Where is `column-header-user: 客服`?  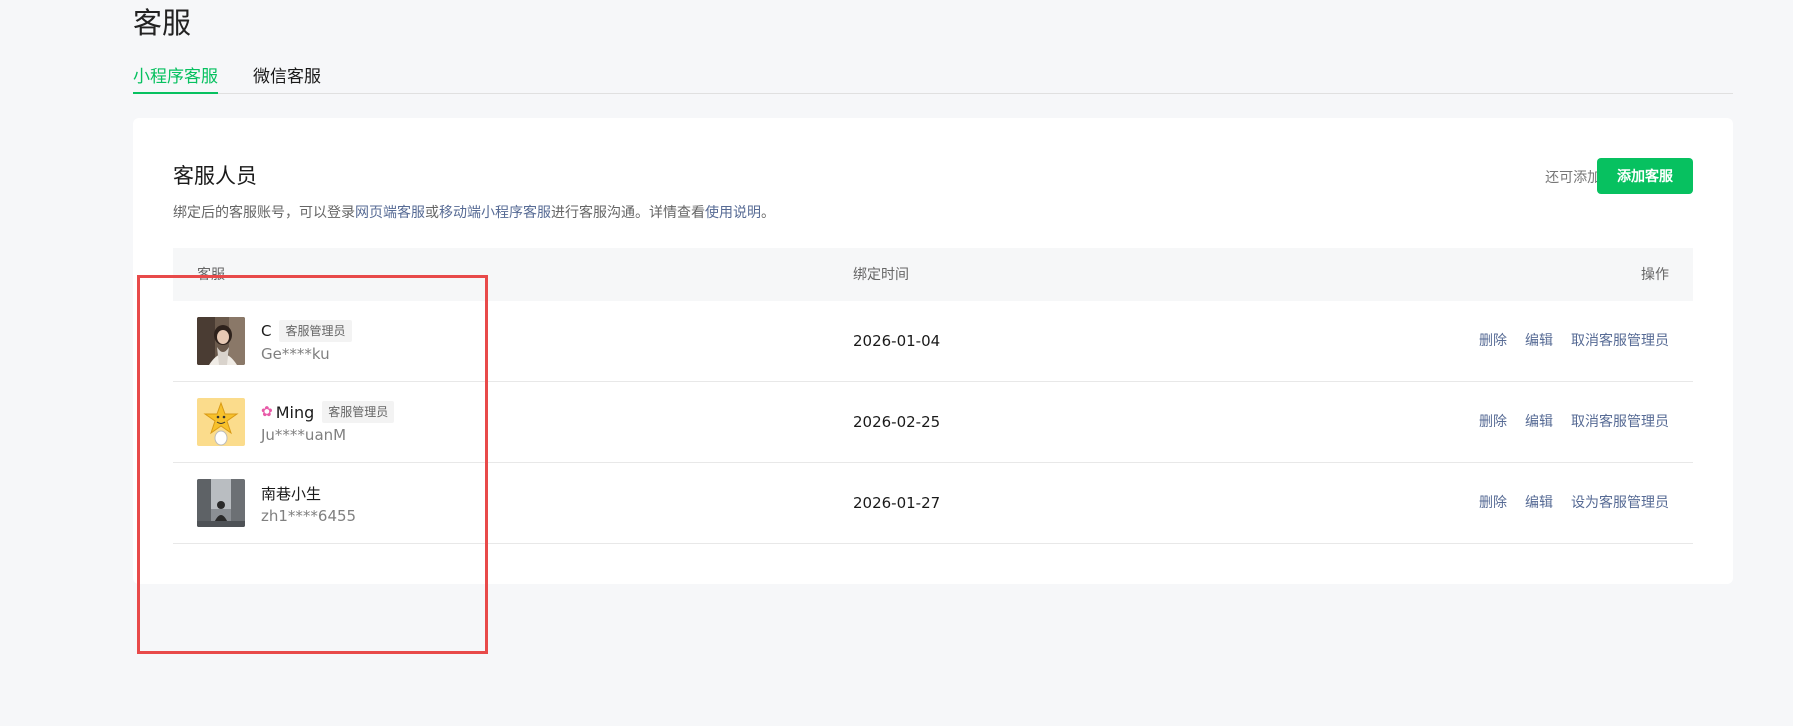
column-header-user: 客服 is located at coordinates (211, 275).